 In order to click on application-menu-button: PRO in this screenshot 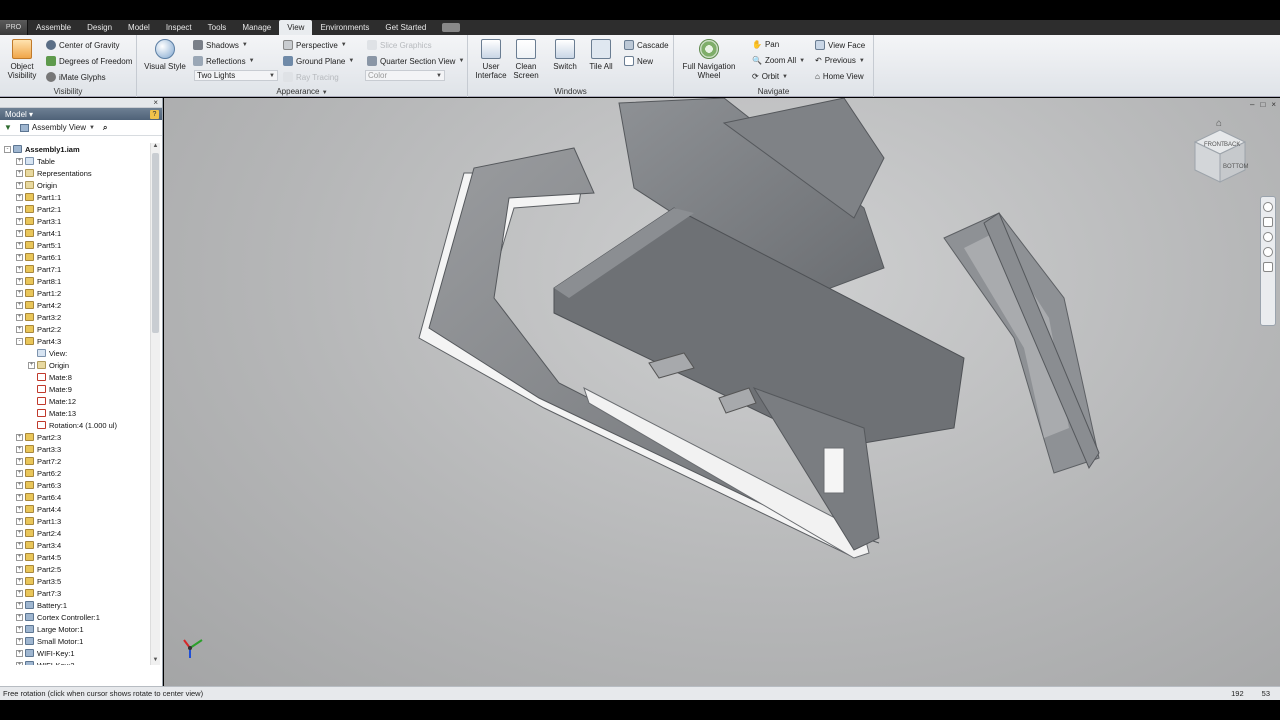, I will do `click(14, 27)`.